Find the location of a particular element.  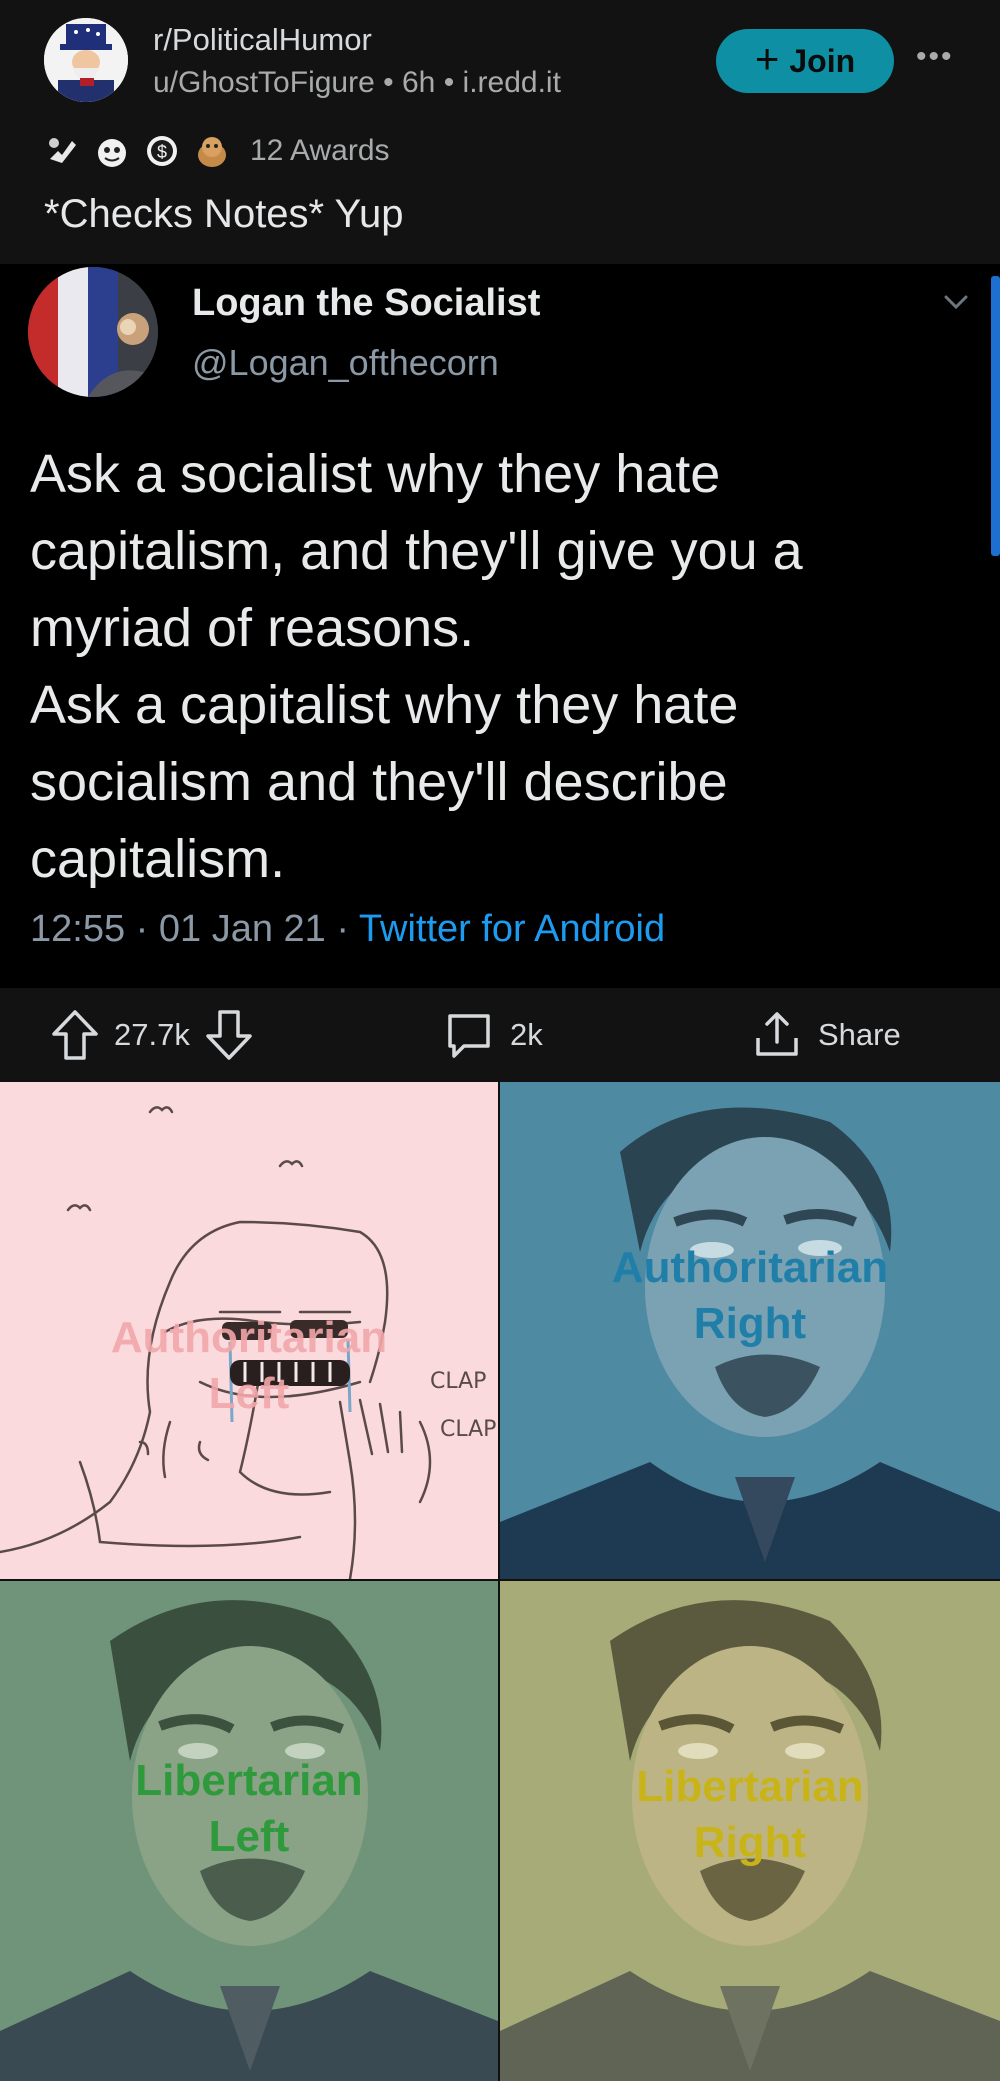

comment-count: 2k is located at coordinates (526, 1034).